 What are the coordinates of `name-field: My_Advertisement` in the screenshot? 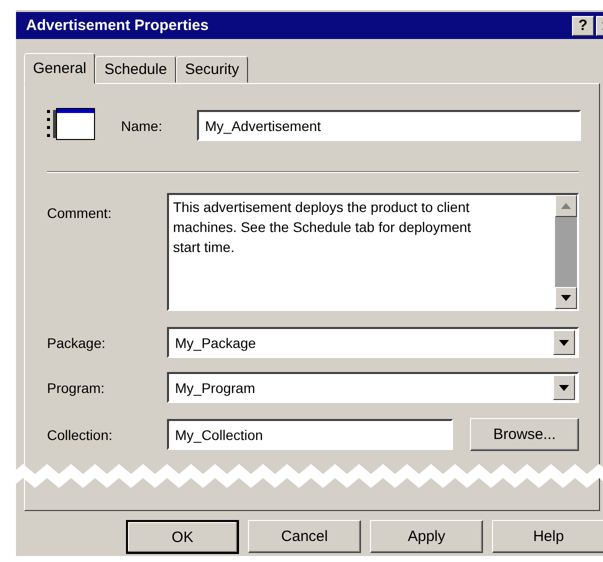 It's located at (389, 125).